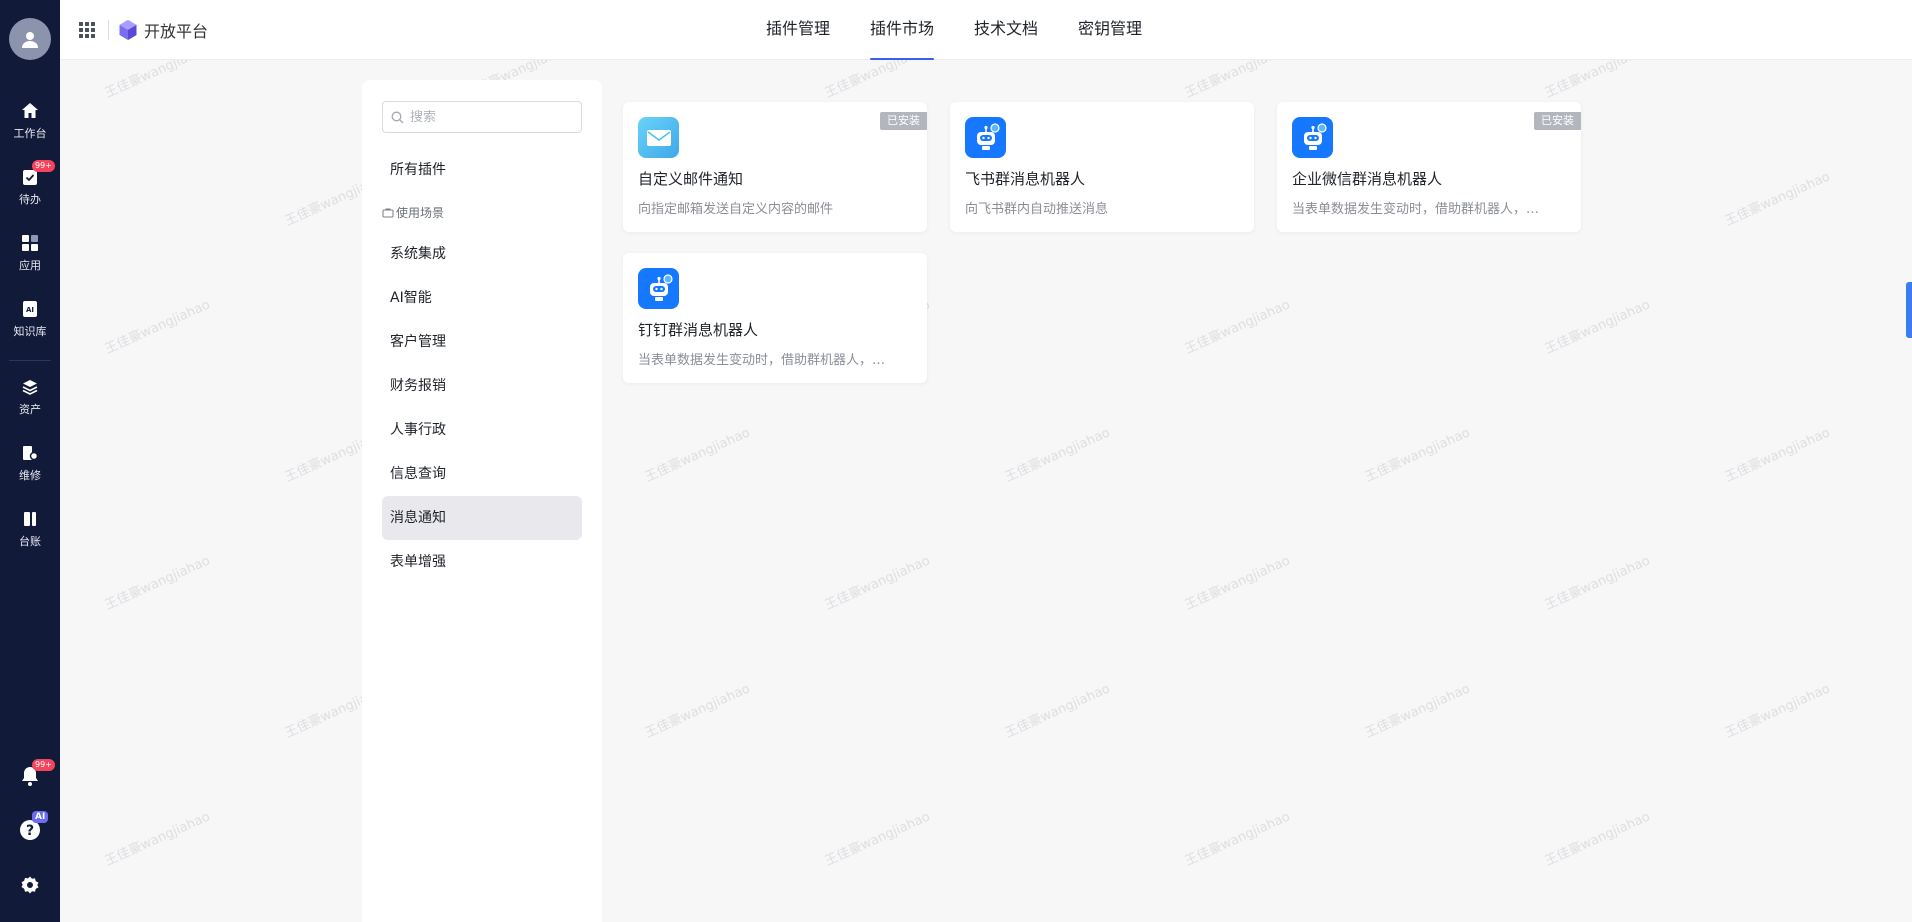 This screenshot has height=922, width=1912. Describe the element at coordinates (482, 474) in the screenshot. I see `category-item: 信息查询` at that location.